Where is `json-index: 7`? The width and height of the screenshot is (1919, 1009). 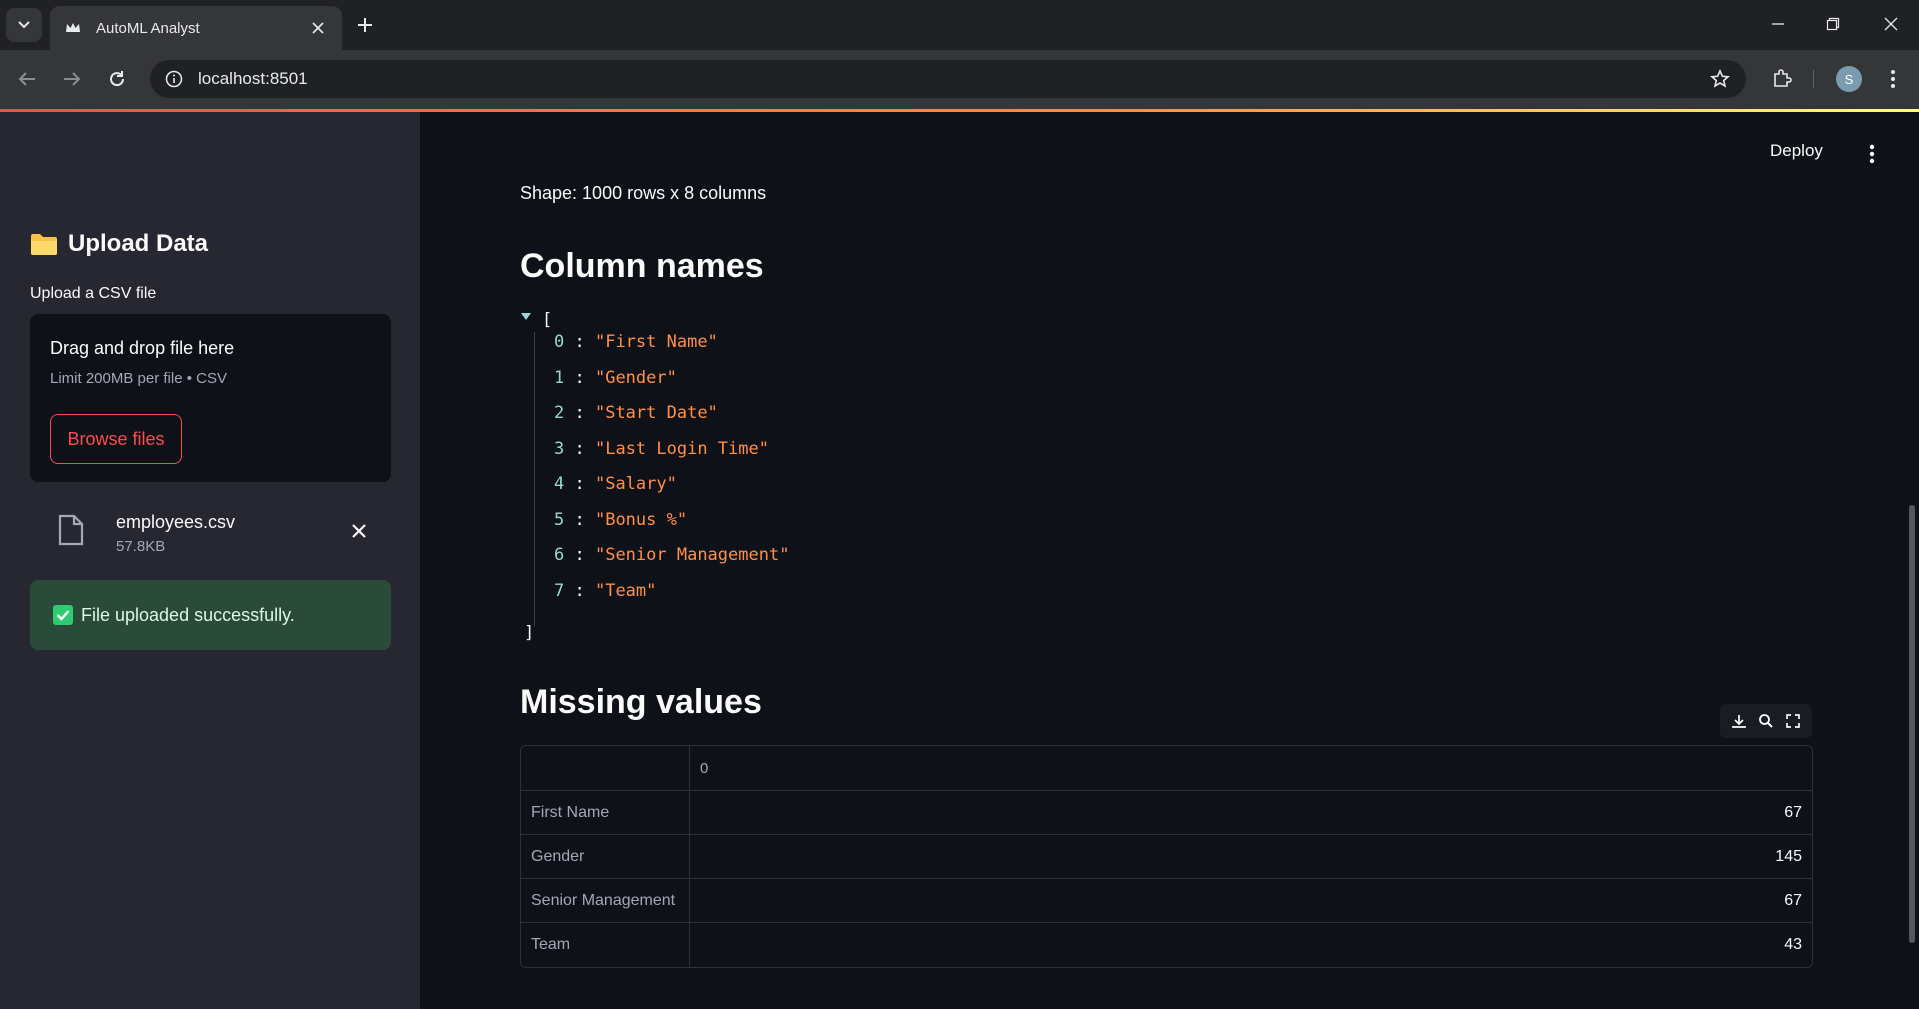
json-index: 7 is located at coordinates (559, 590).